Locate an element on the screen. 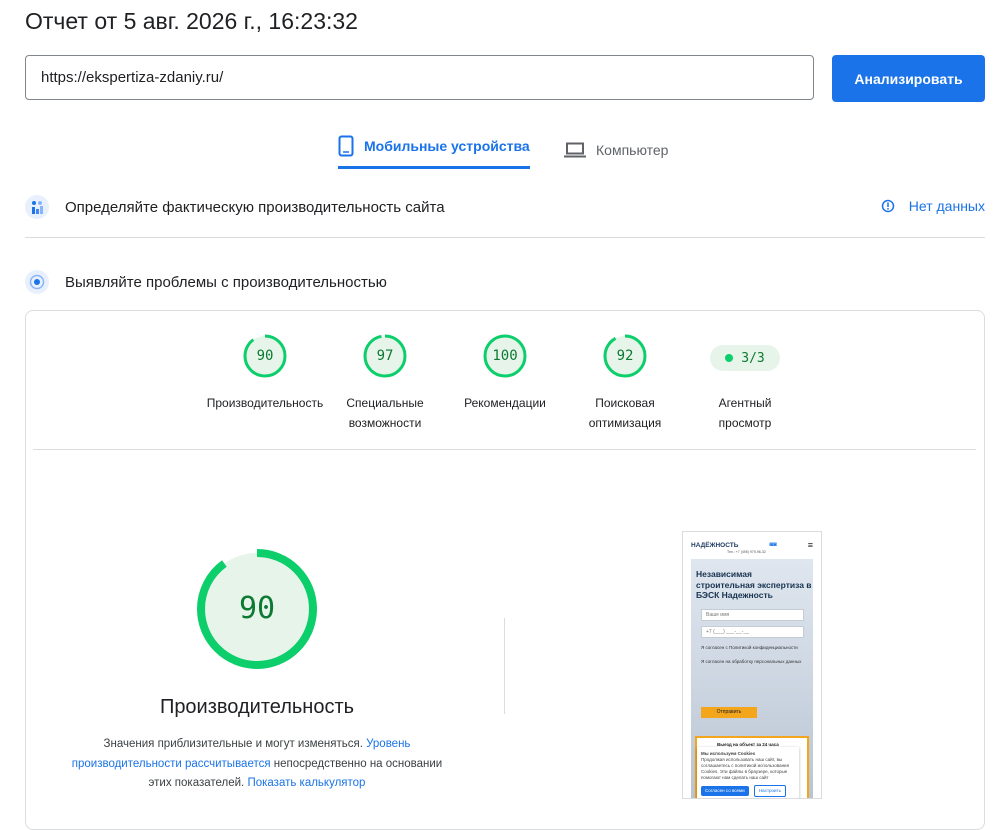 The width and height of the screenshot is (1001, 830). messenger-icon: ◙◙ is located at coordinates (773, 545).